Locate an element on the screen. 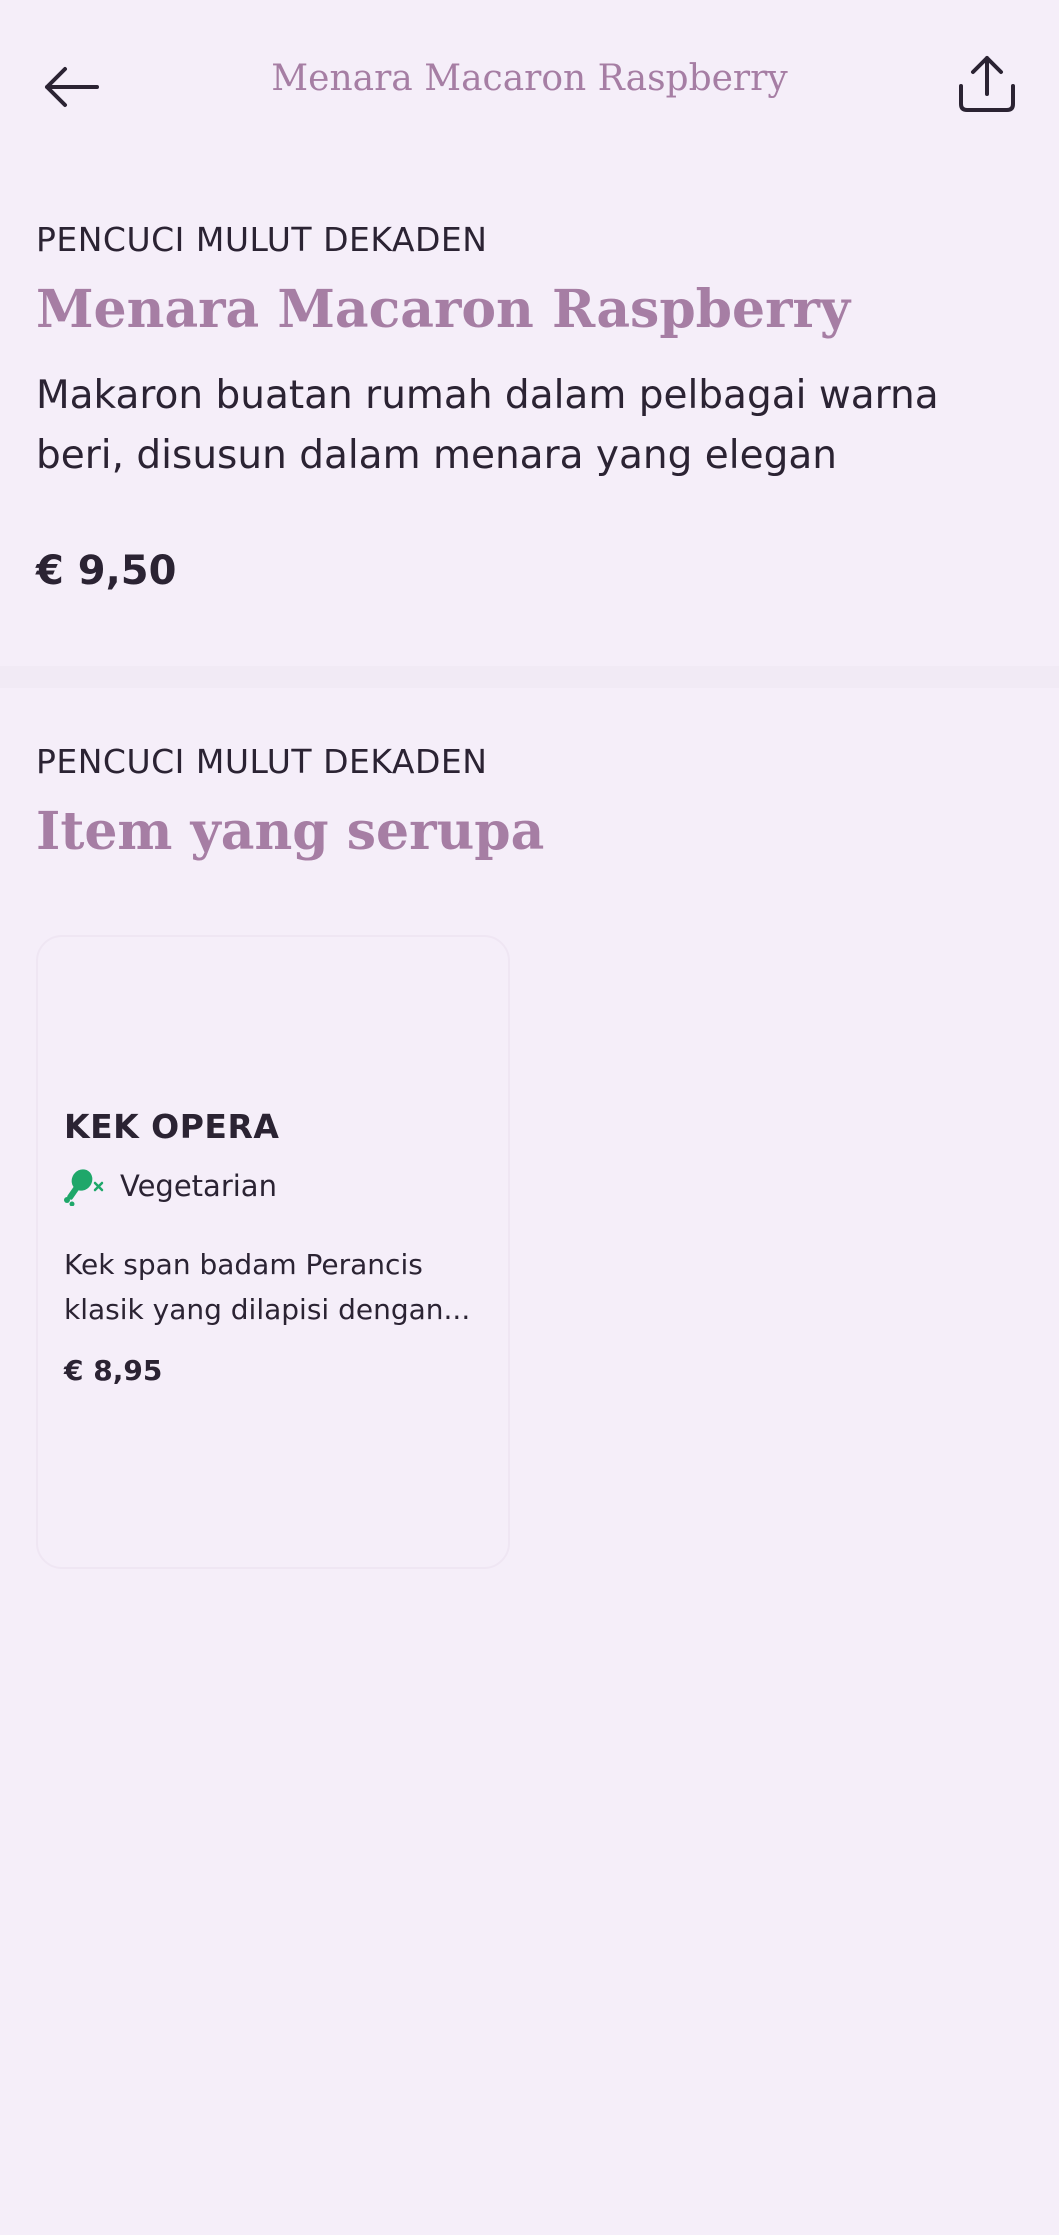  similar-category: PENCUCI MULUT DEKADEN is located at coordinates (262, 761).